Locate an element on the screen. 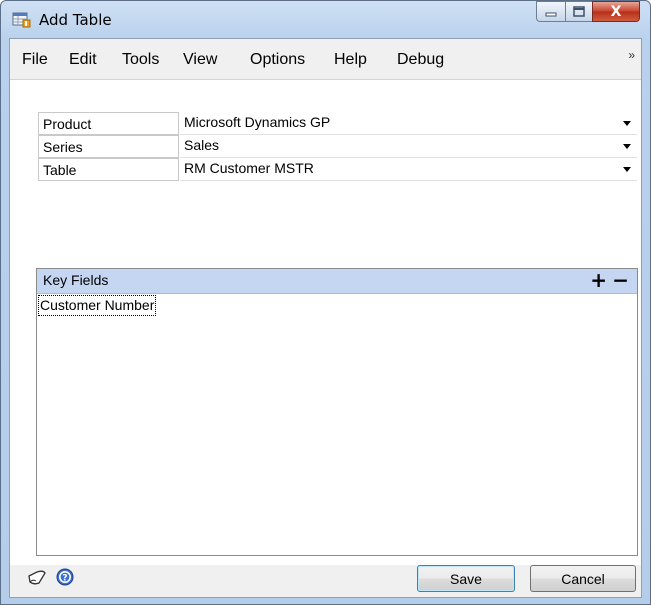 The height and width of the screenshot is (605, 651). product-dropdown: Microsoft Dynamics GP is located at coordinates (408, 123).